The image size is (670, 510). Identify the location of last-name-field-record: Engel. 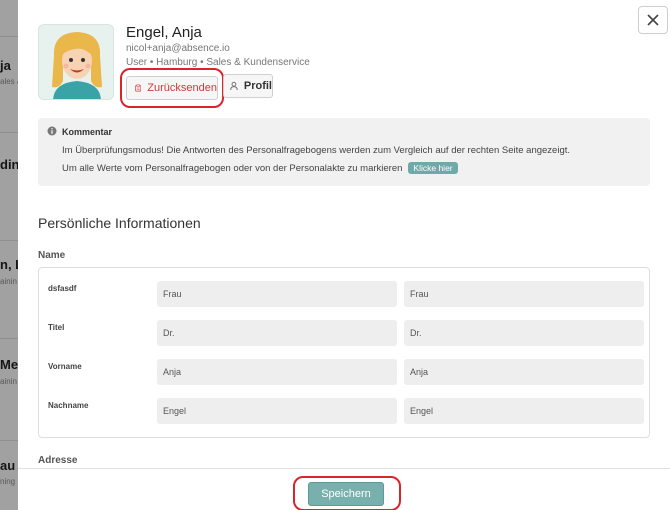
(277, 411).